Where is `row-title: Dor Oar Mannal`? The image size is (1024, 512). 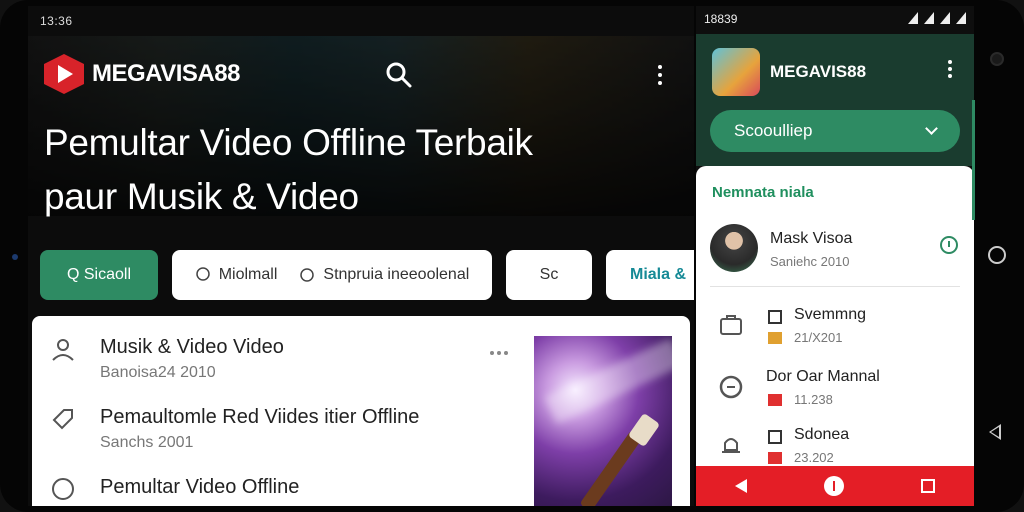
row-title: Dor Oar Mannal is located at coordinates (823, 376).